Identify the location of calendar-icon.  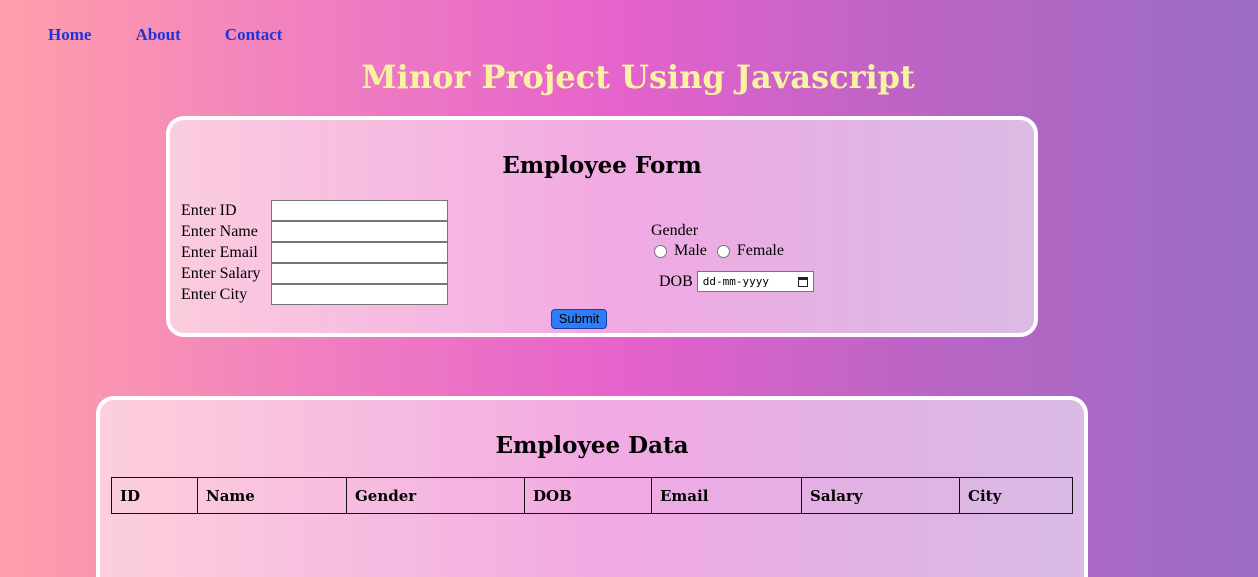
(802, 281).